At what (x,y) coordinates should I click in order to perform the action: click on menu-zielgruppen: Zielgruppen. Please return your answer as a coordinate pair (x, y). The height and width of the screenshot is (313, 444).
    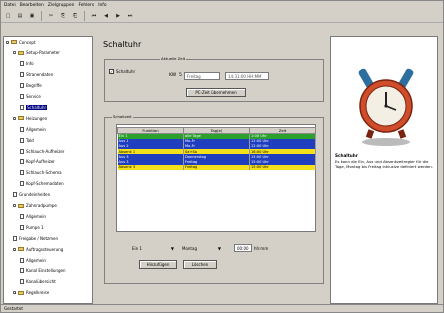
    Looking at the image, I should click on (61, 5).